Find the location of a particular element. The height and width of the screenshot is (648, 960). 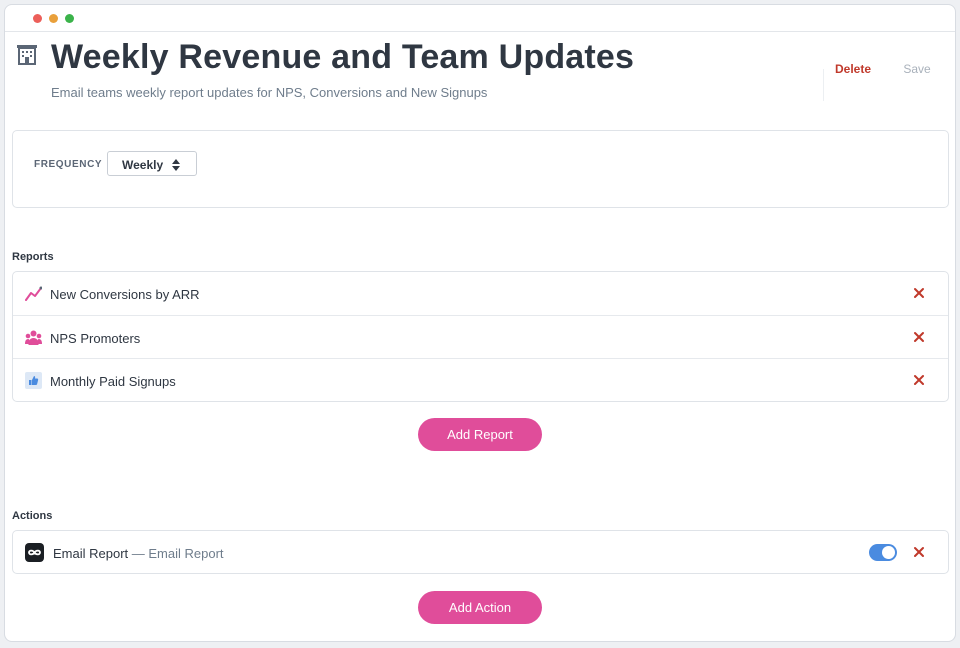

frequency-card: FREQUENCY Weekly is located at coordinates (480, 169).